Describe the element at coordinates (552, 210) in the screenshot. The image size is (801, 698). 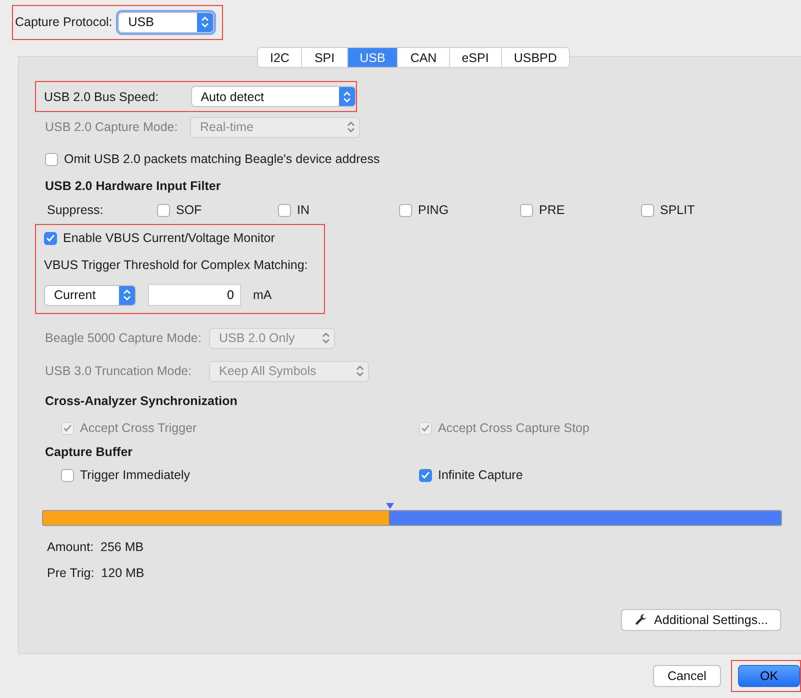
I see `checkbox-label: PRE` at that location.